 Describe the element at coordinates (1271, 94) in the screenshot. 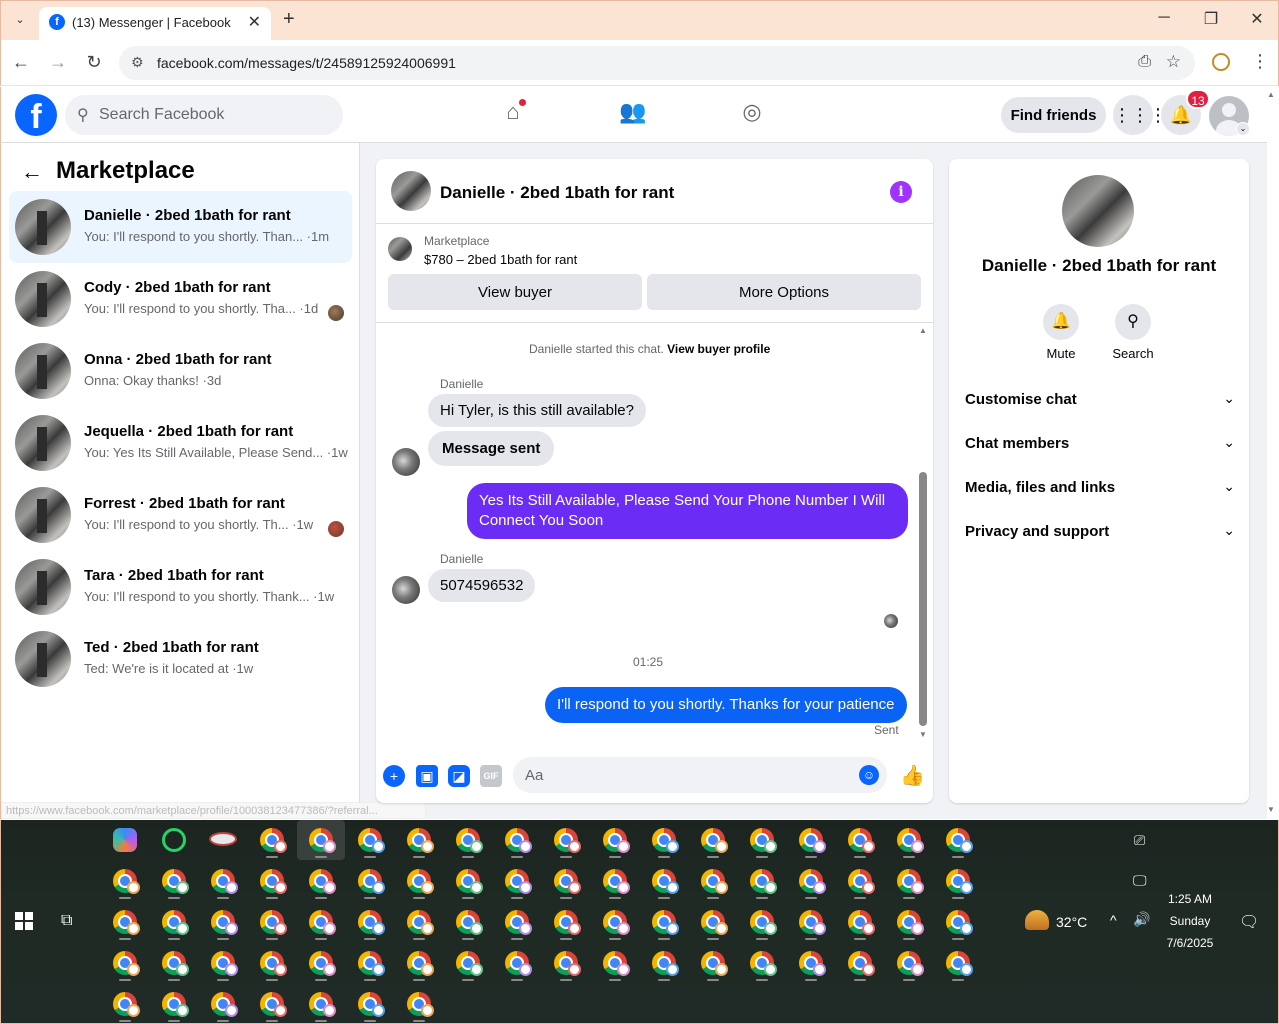

I see `page-scroll-up-icon: ▲` at that location.